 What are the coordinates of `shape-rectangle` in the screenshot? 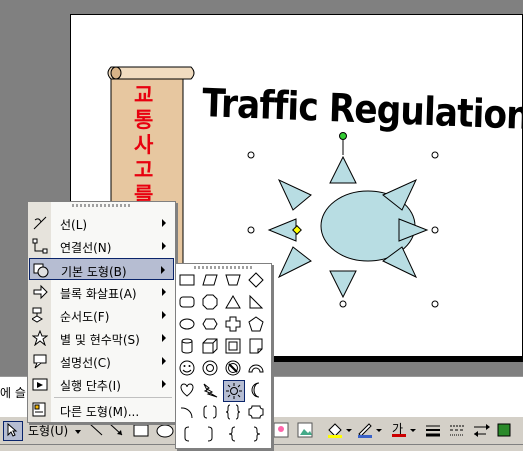 It's located at (188, 281).